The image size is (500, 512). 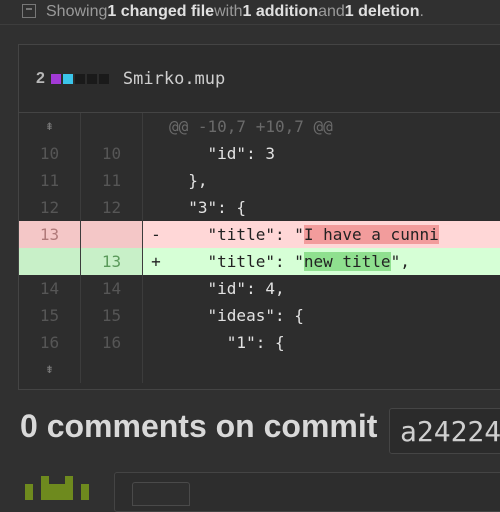 I want to click on hunk-footer-row: ⇟, so click(x=259, y=369).